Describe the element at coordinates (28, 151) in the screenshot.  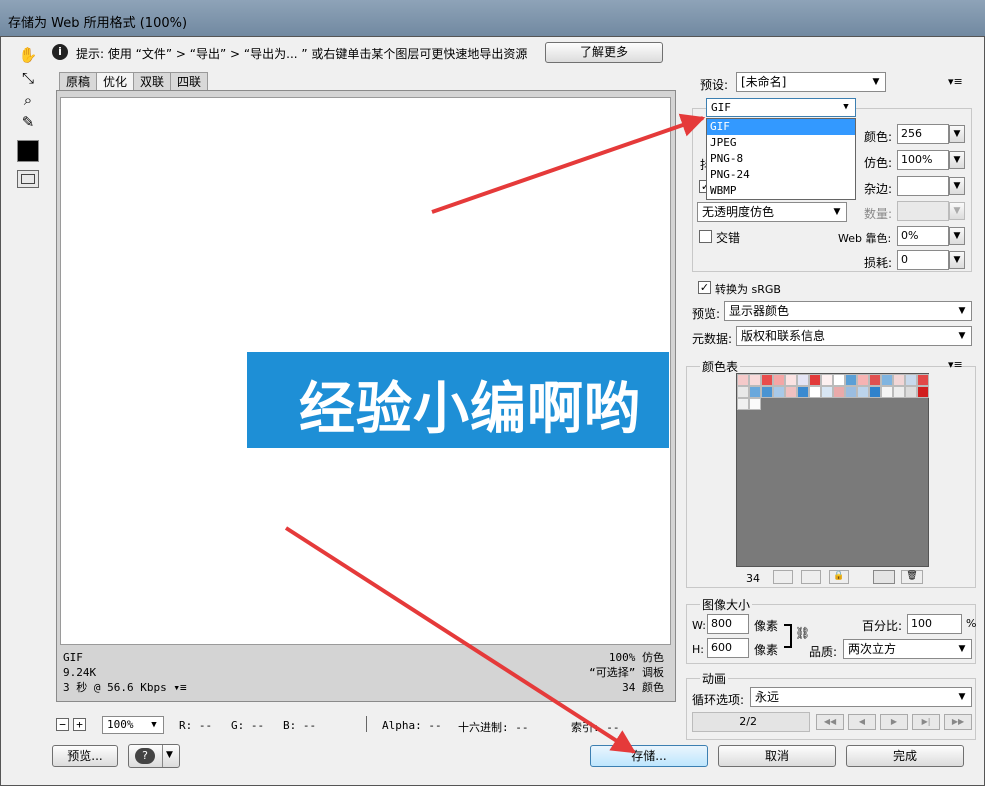
I see `eyedropper-color-swatch` at that location.